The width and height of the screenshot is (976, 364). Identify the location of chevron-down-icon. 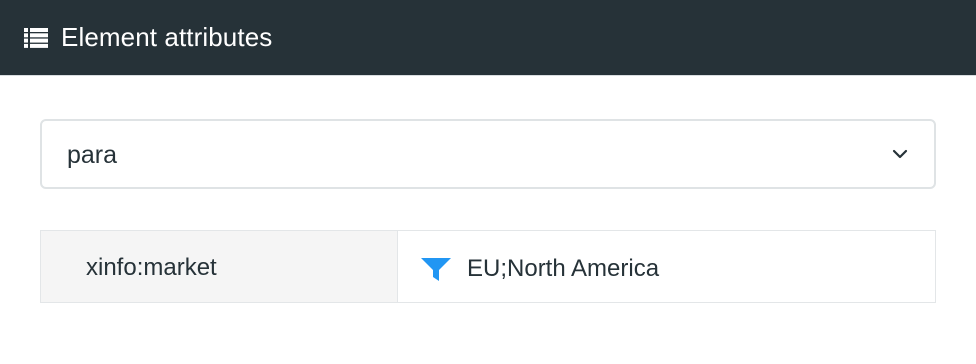
(900, 154).